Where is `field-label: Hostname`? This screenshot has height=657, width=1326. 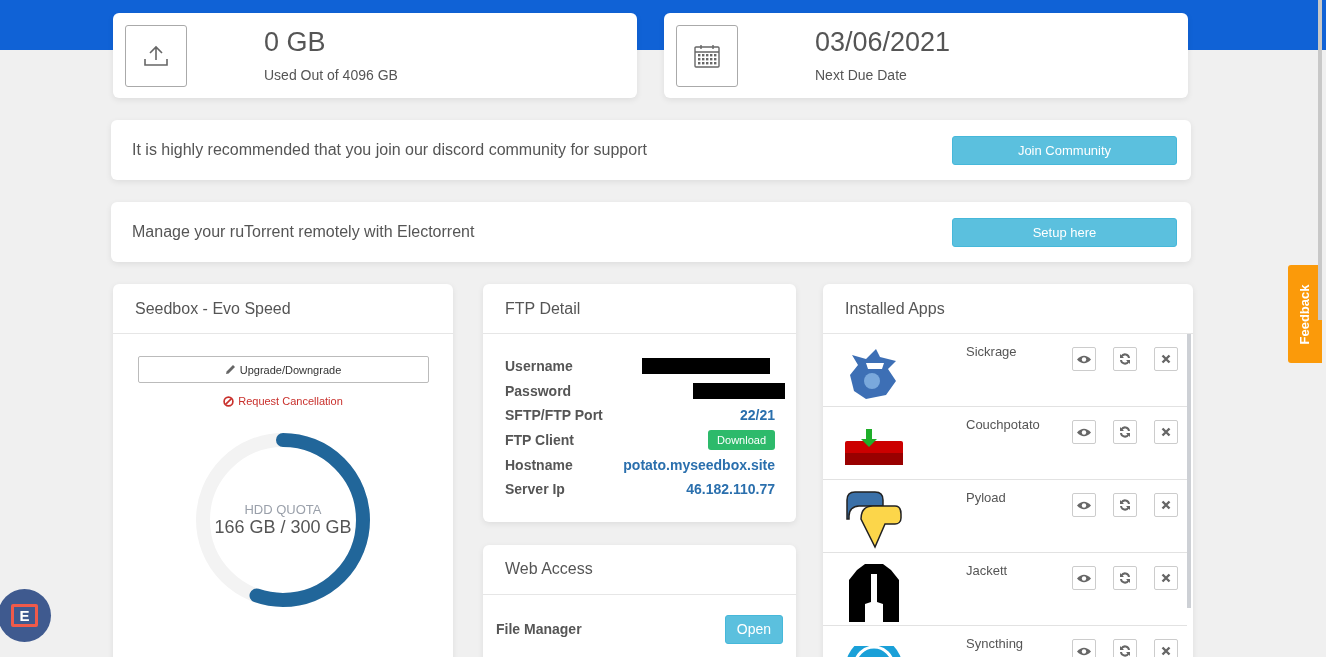
field-label: Hostname is located at coordinates (539, 464).